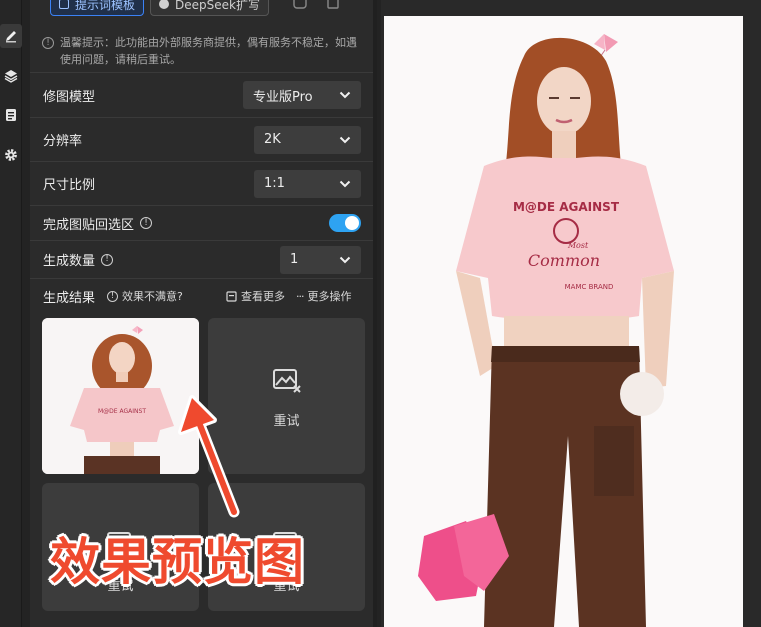  I want to click on preview-caption: 效果预览图, so click(177, 562).